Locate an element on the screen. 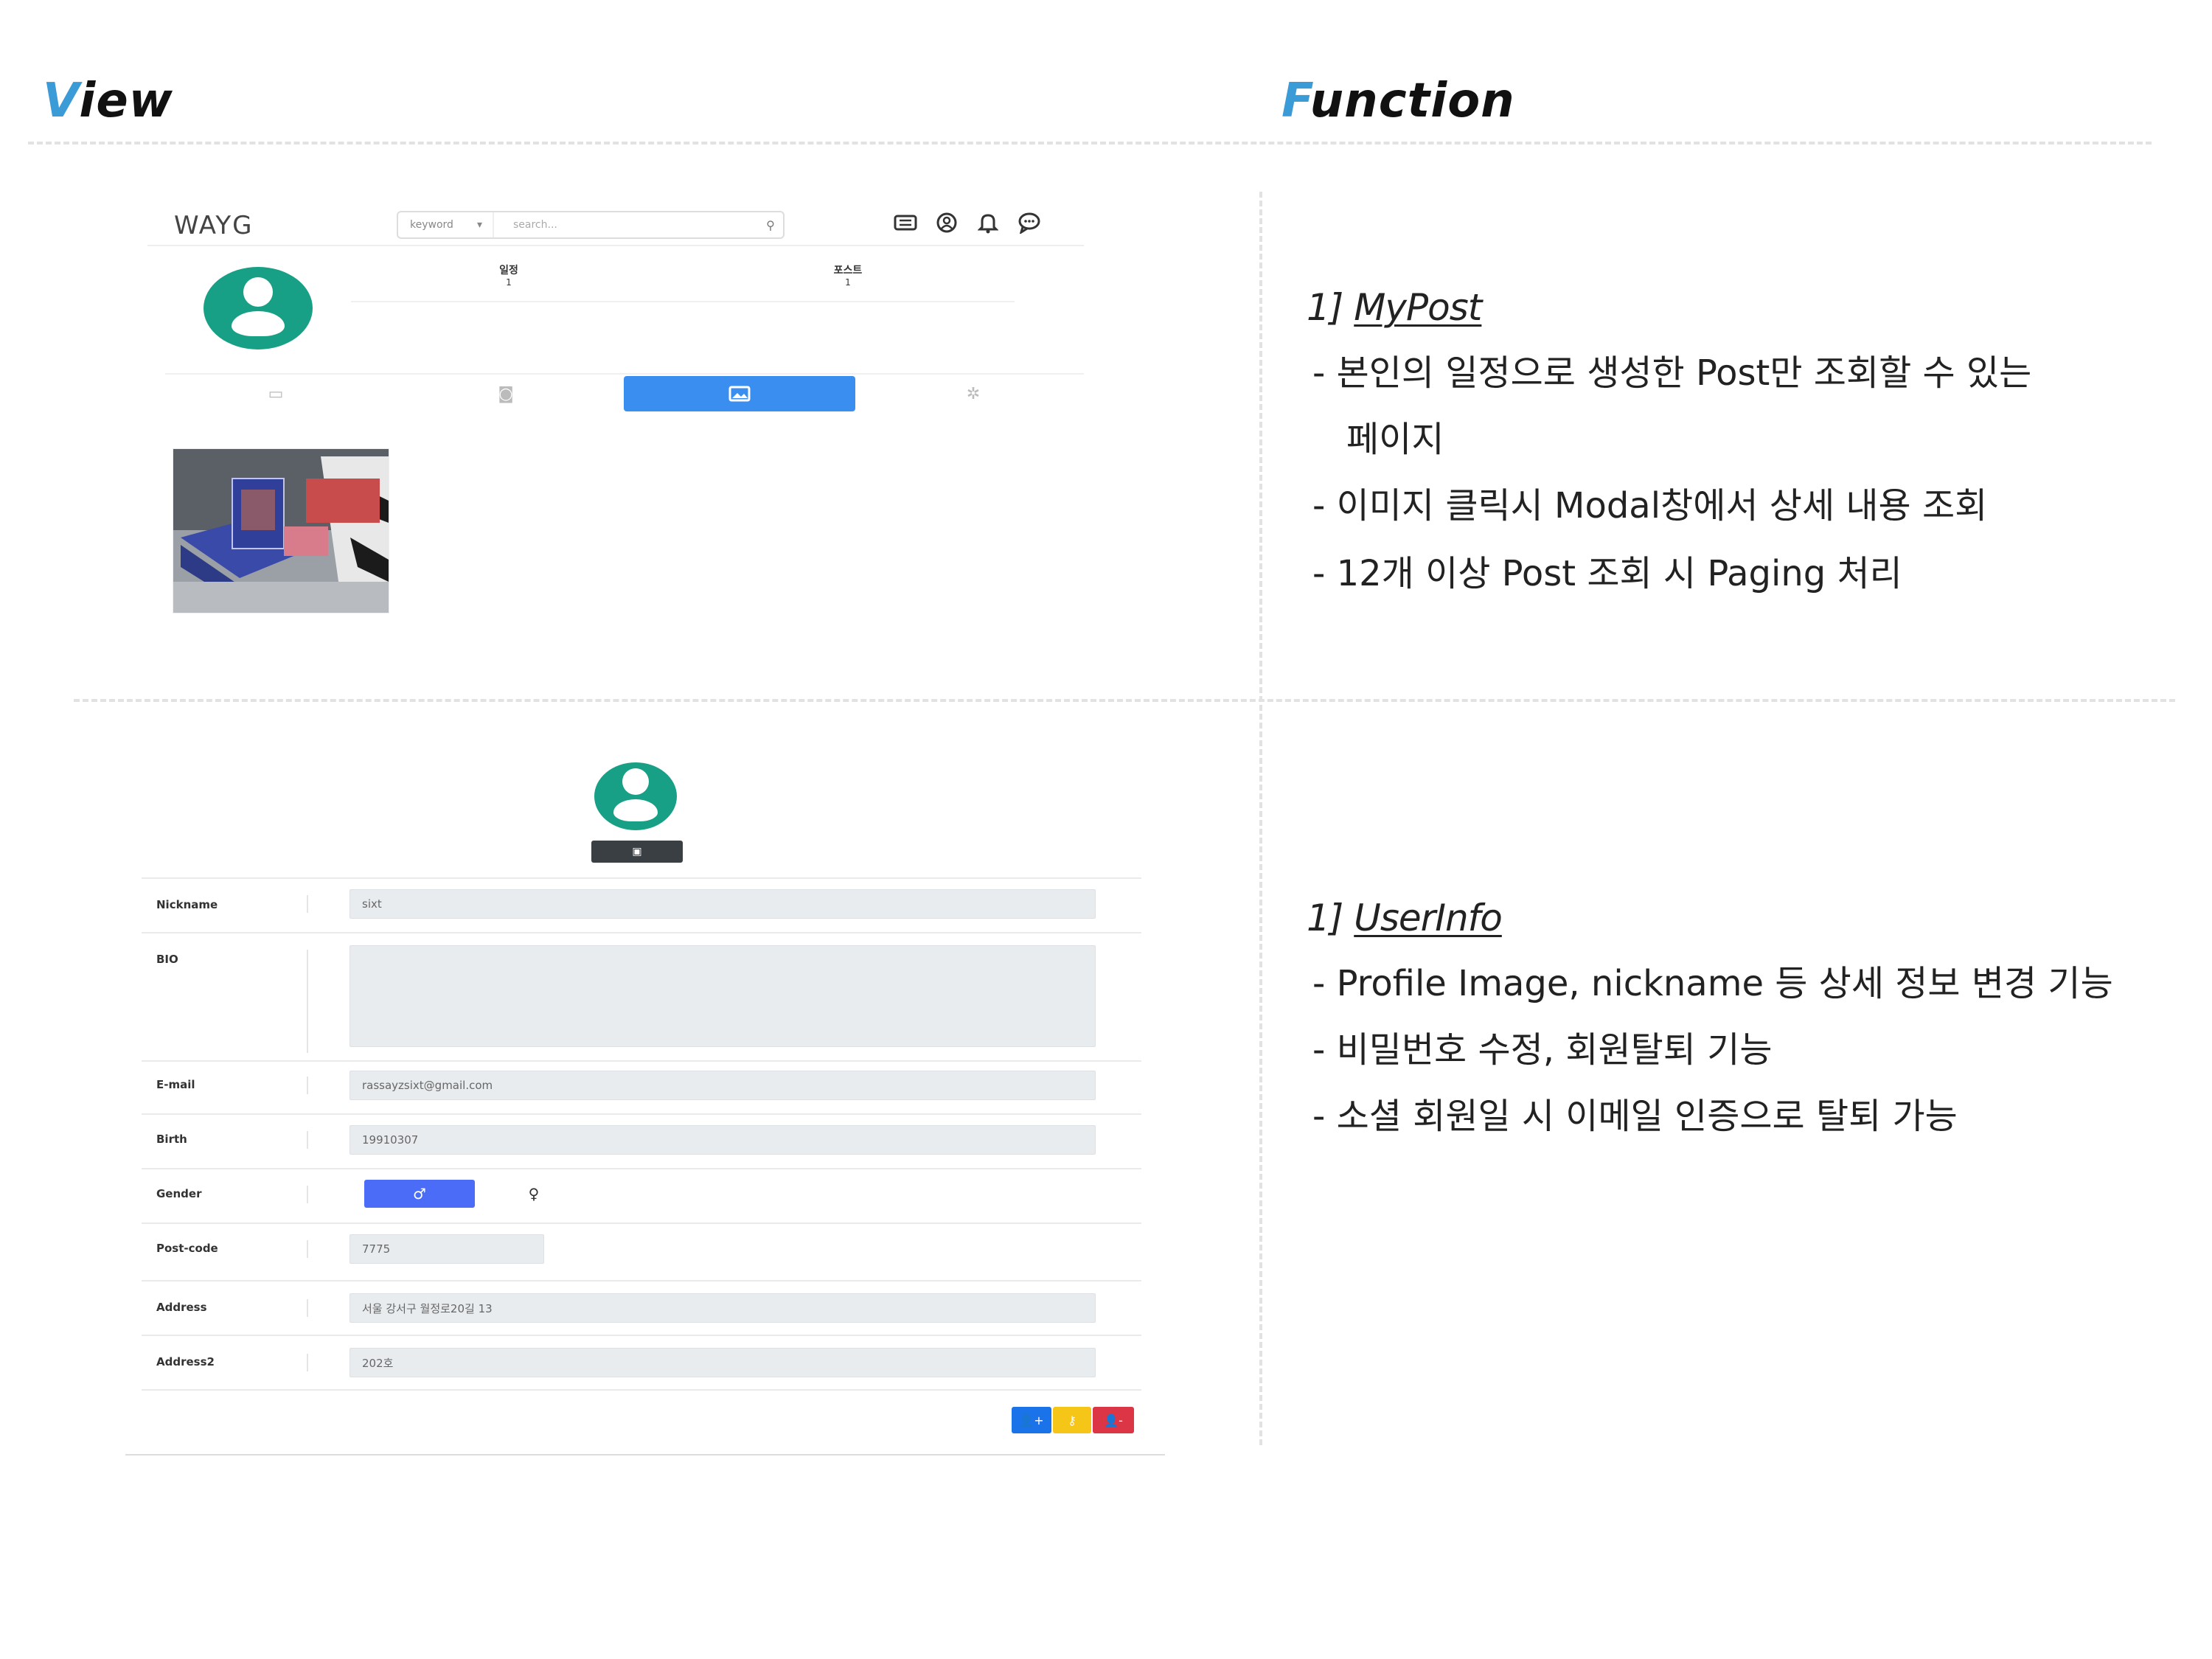  postcode-label: Post-code is located at coordinates (187, 1248).